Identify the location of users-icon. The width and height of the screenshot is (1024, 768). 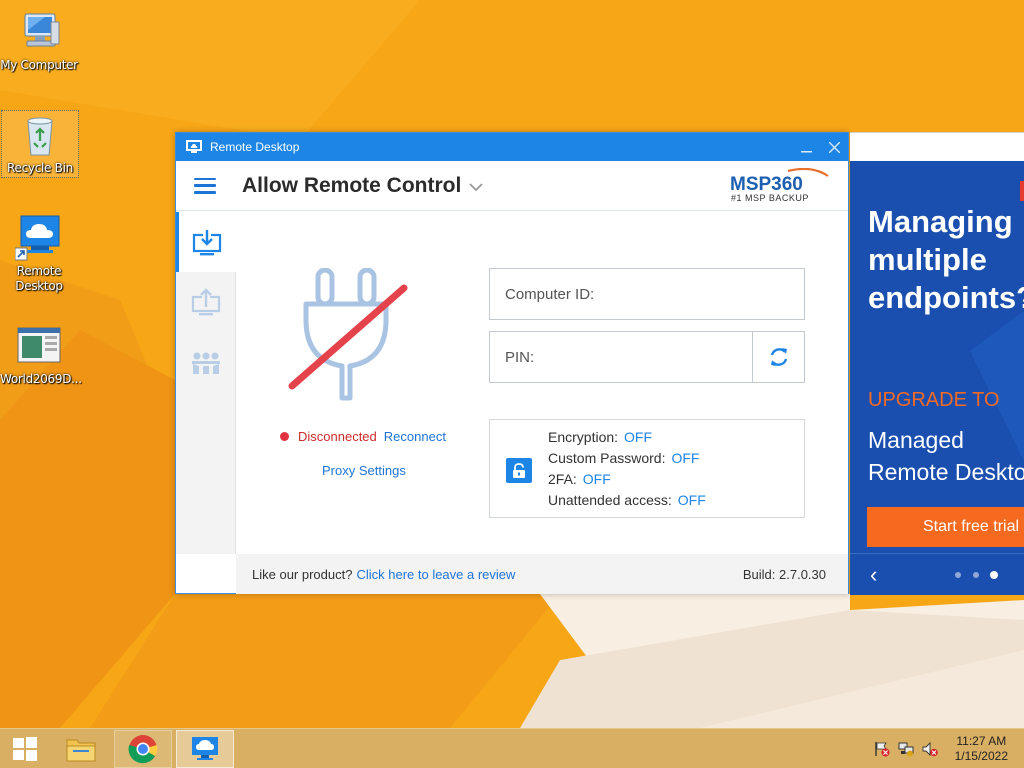
(206, 363).